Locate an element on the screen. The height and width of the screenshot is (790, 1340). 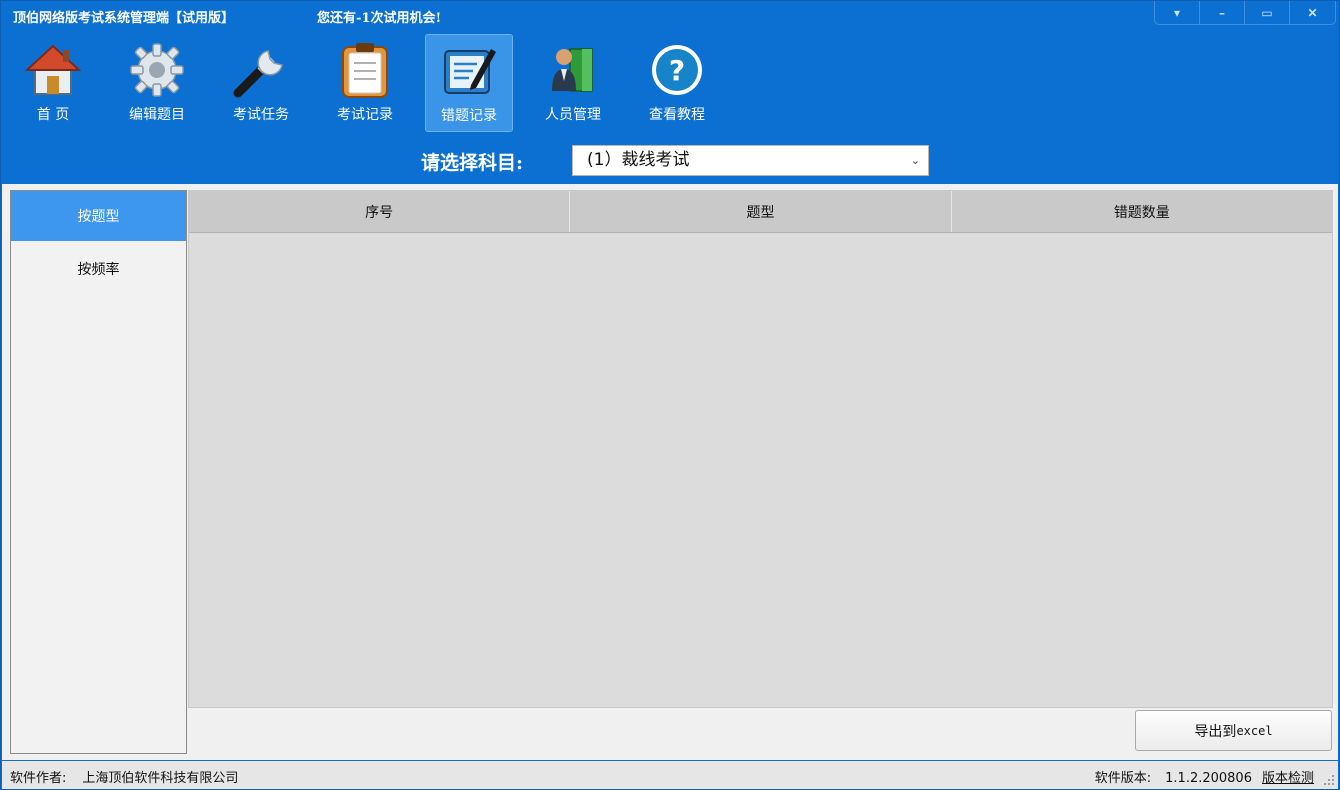
version-check-link: 版本检测 is located at coordinates (1288, 778).